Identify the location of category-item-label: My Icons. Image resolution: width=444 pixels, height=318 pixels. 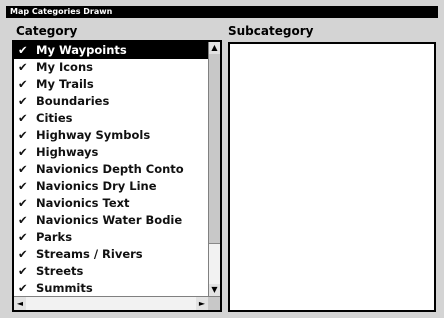
(64, 67).